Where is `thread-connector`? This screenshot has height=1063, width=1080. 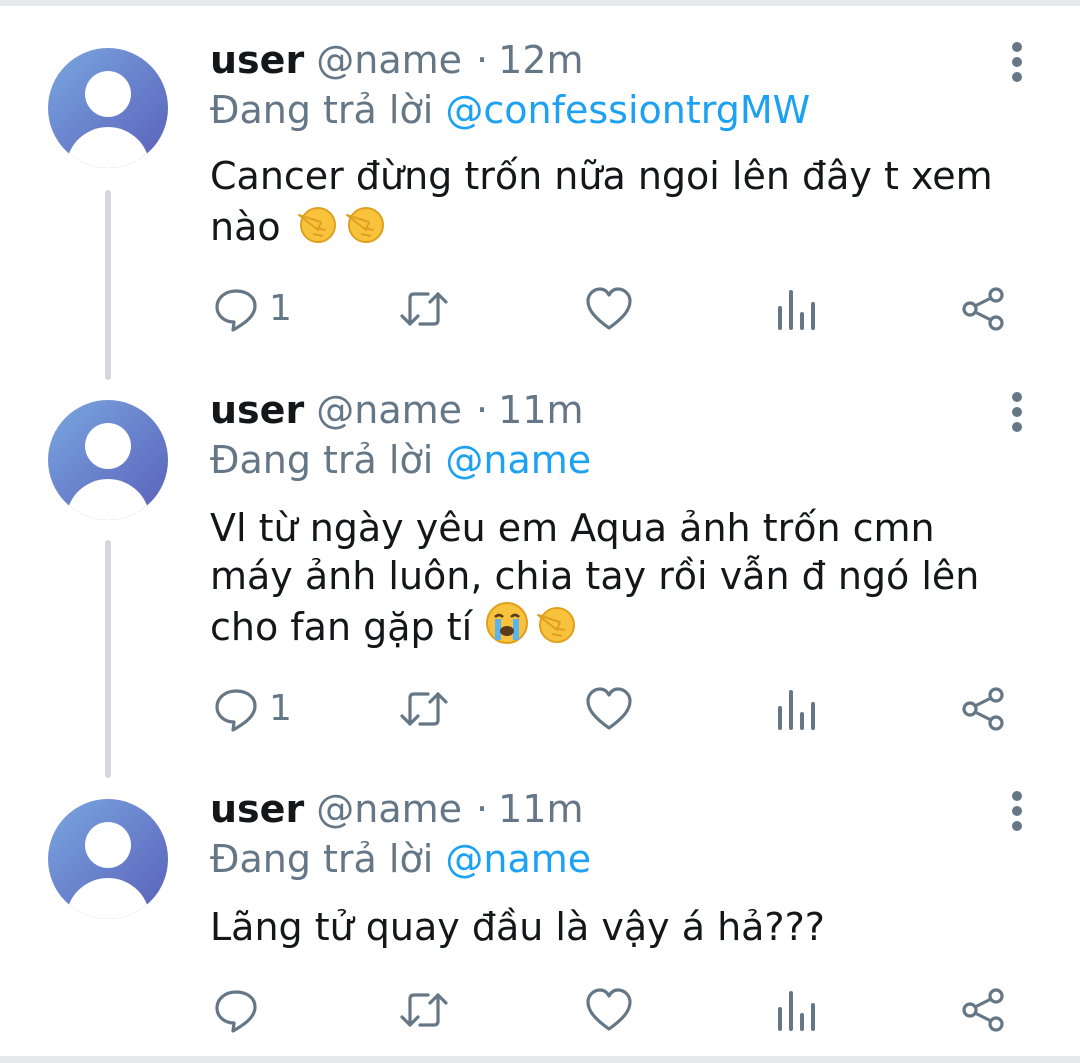 thread-connector is located at coordinates (108, 659).